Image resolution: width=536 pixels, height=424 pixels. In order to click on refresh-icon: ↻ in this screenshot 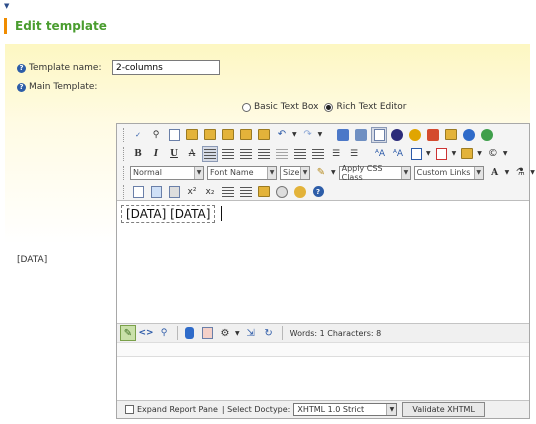, I will do `click(269, 333)`.